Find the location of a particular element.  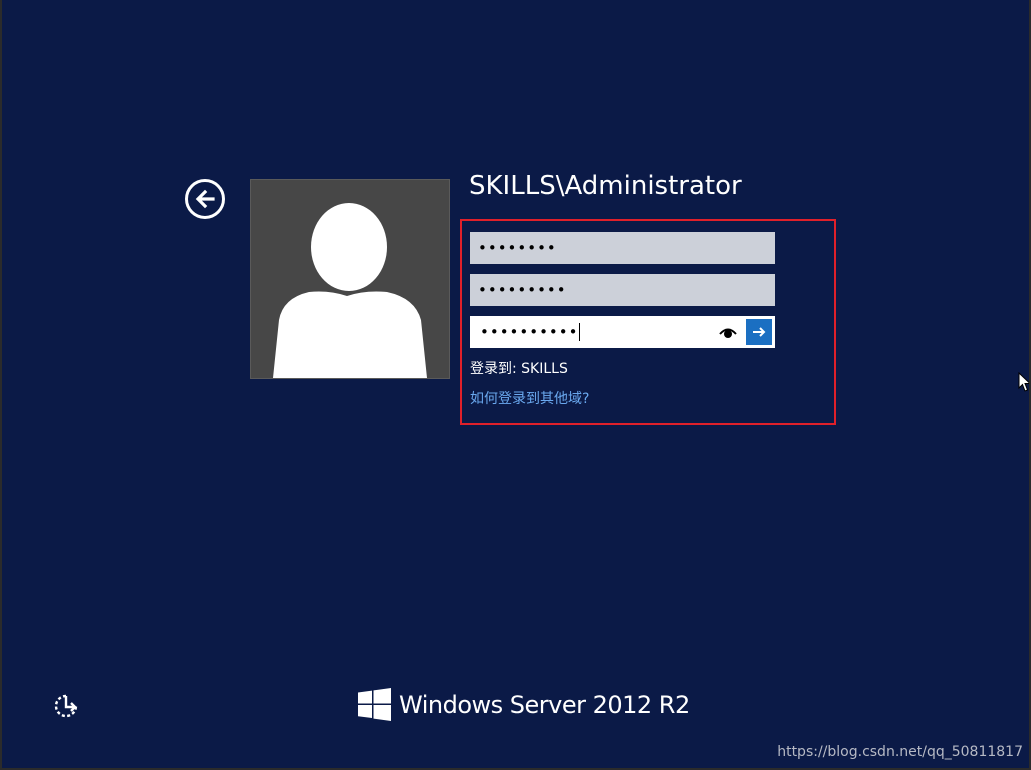

submit-button is located at coordinates (759, 332).